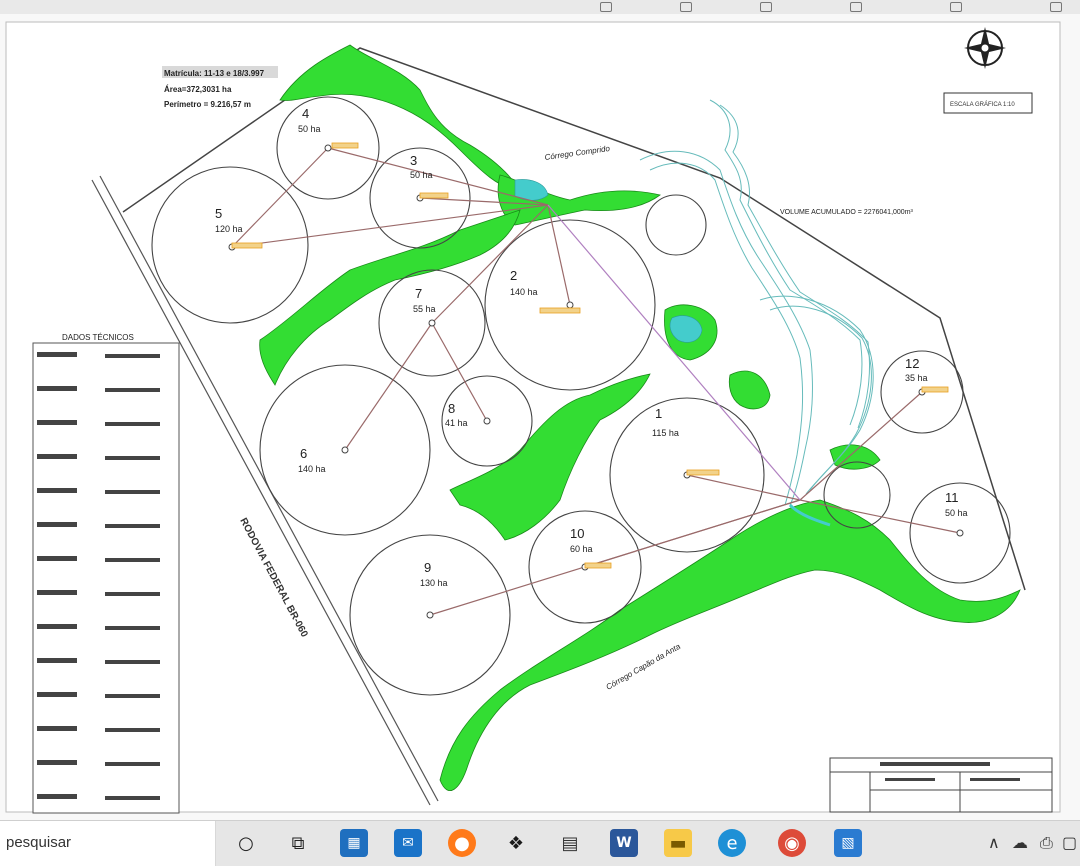 The width and height of the screenshot is (1080, 866). What do you see at coordinates (413, 160) in the screenshot?
I see `pivot-number-3: 3` at bounding box center [413, 160].